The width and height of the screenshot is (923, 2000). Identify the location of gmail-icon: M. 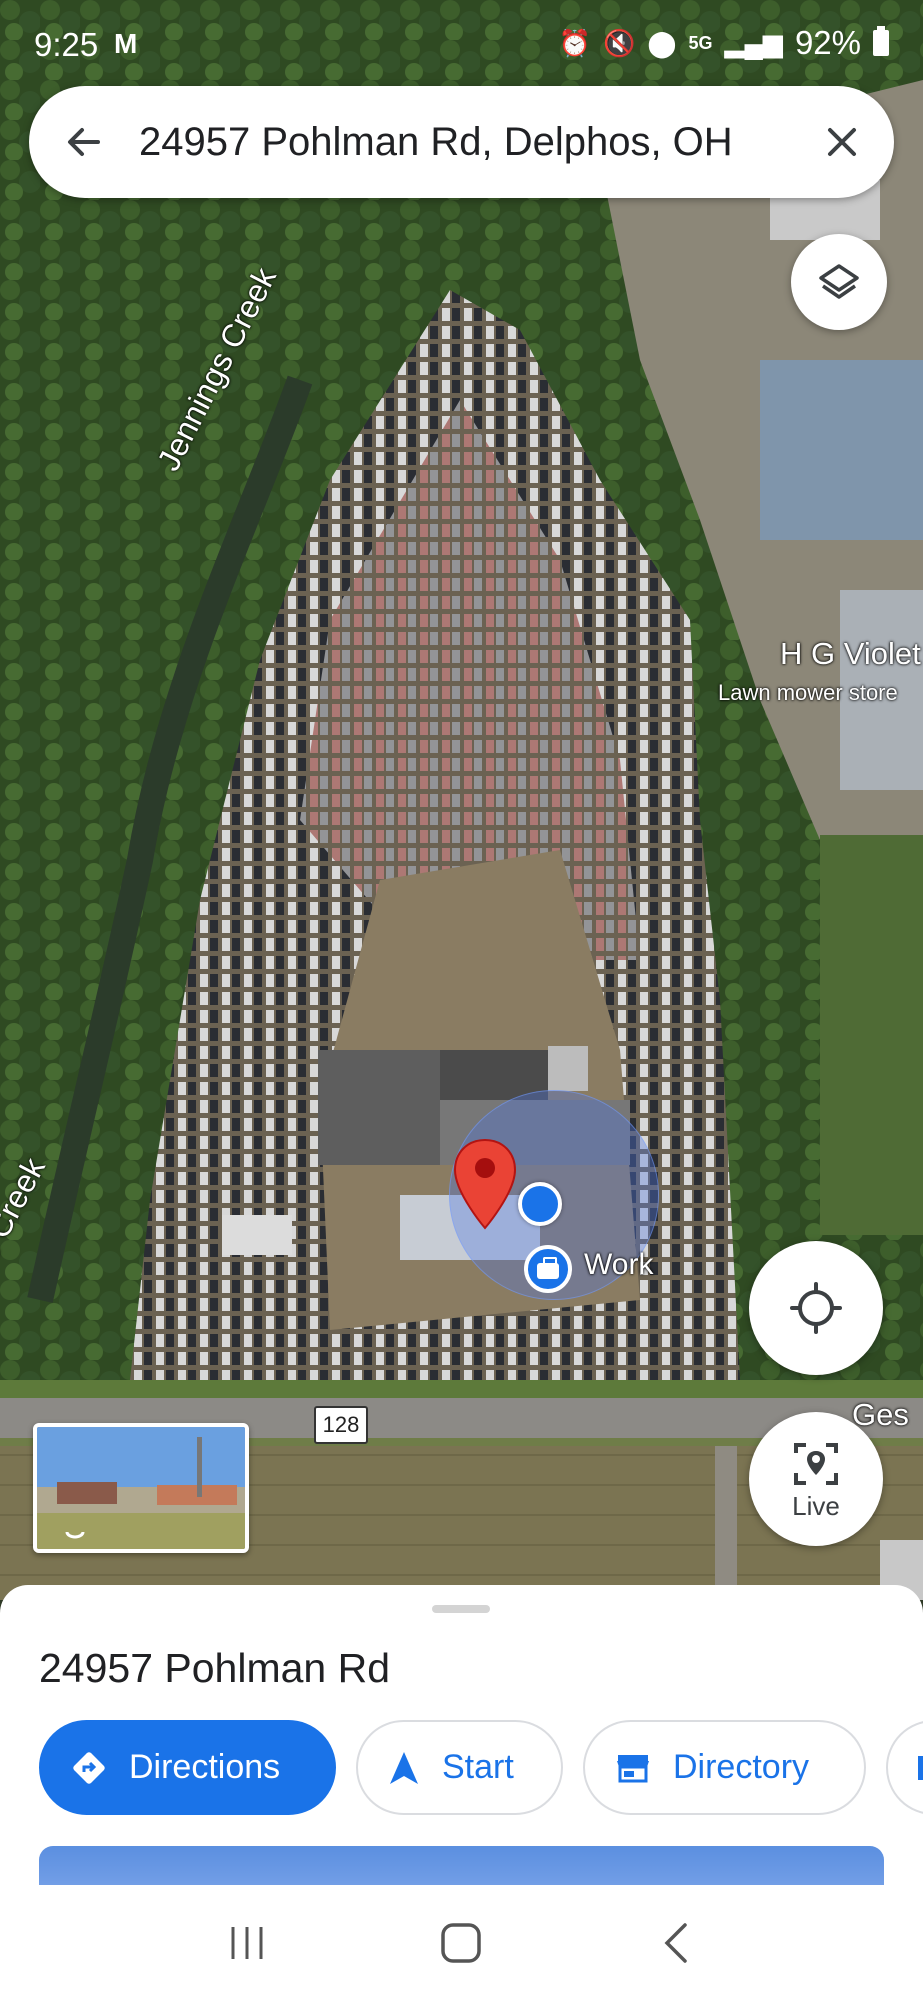
(126, 43).